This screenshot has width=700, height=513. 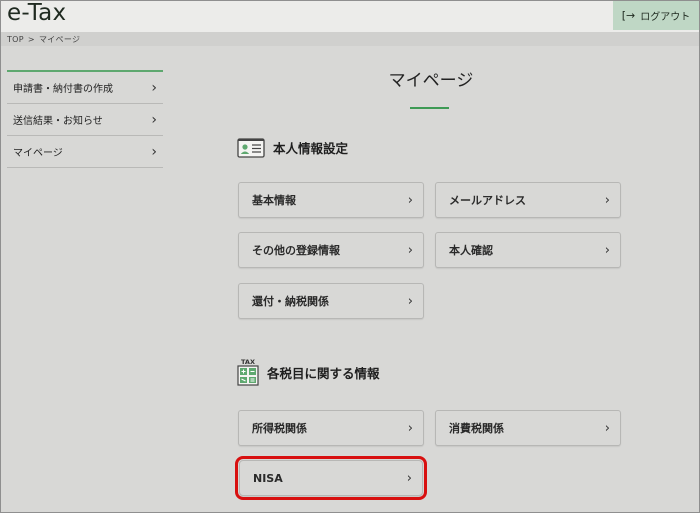 I want to click on sidebar-item-create-forms: 申請書・納付書の作成 ›, so click(x=85, y=88).